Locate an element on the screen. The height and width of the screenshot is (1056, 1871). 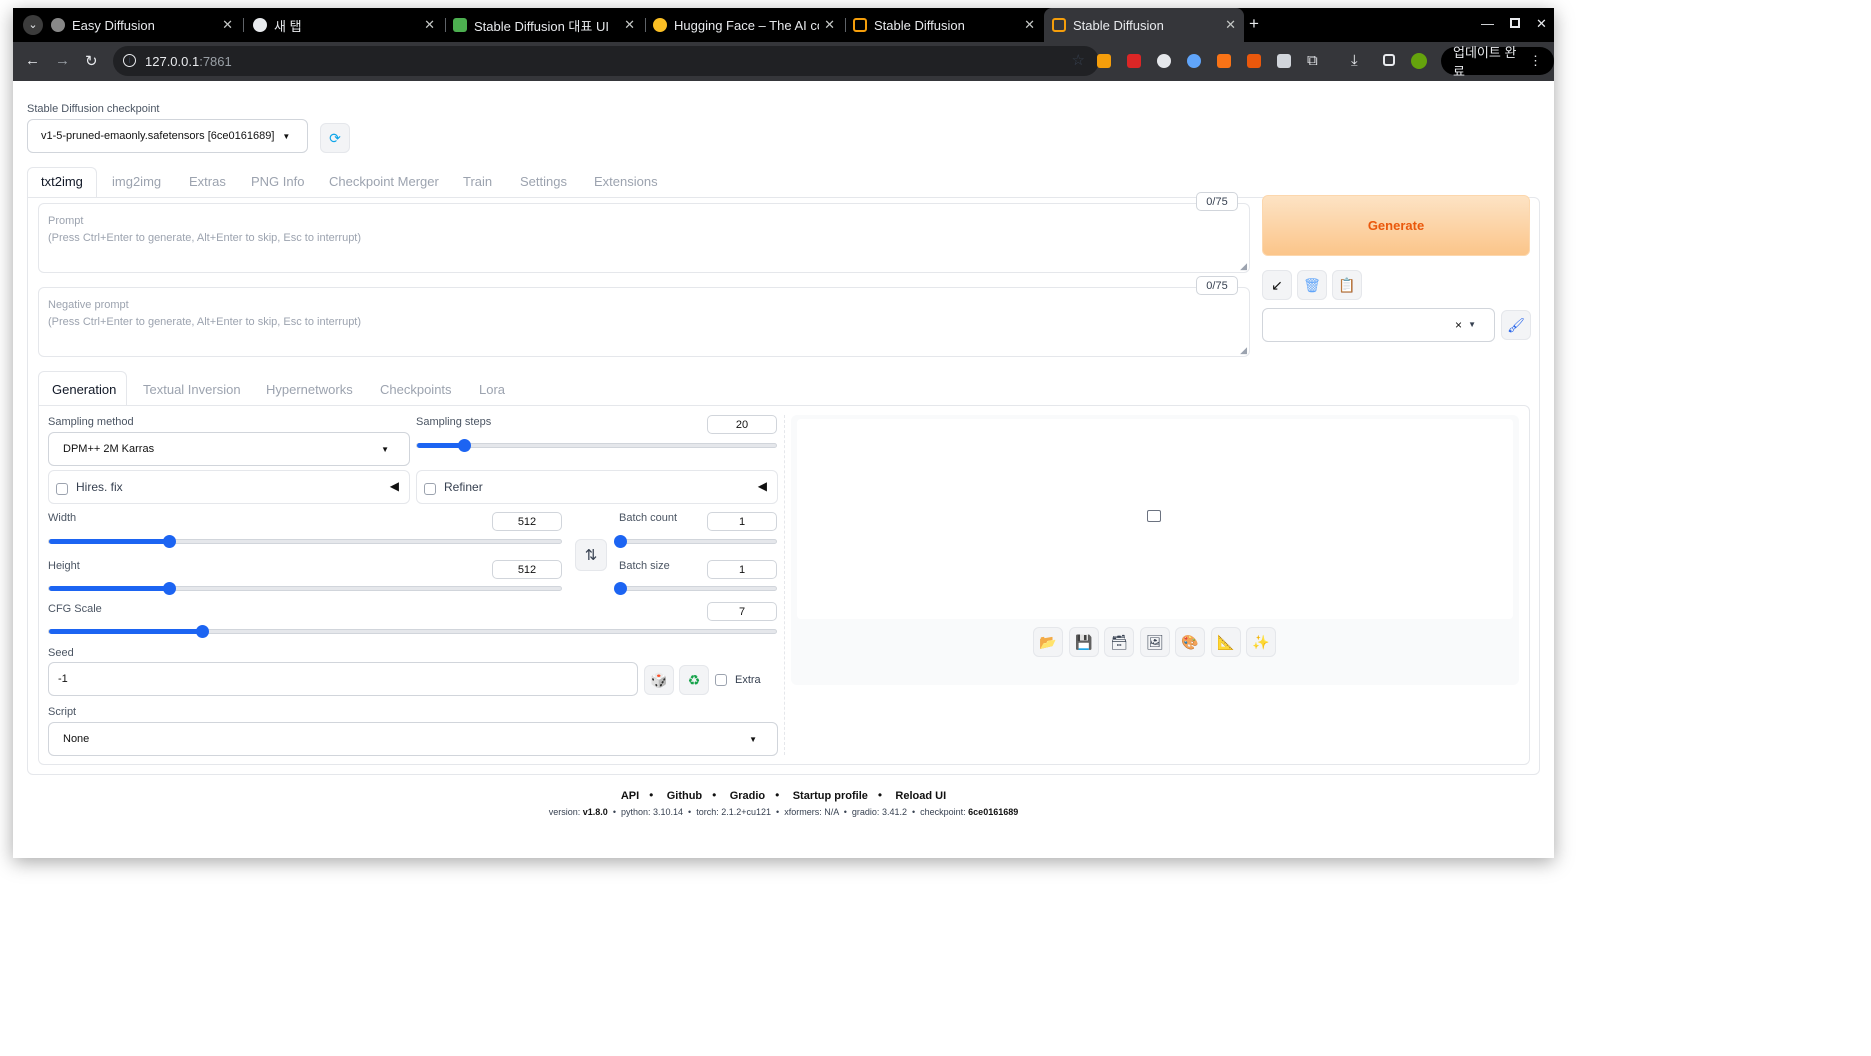
folder-icon: 📂 is located at coordinates (1048, 642).